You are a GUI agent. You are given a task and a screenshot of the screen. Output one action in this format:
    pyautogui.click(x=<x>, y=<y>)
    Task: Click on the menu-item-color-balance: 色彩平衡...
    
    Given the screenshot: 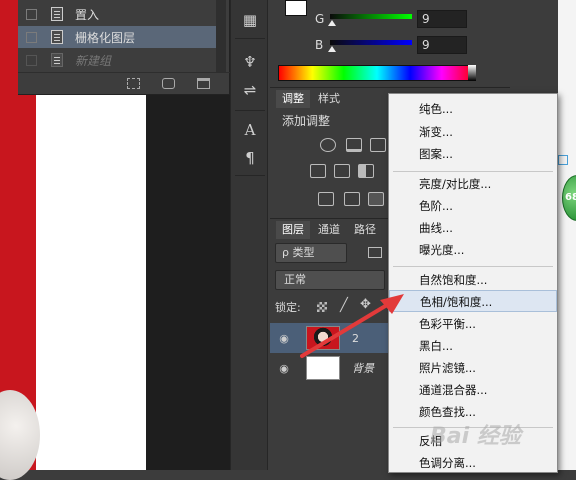 What is the action you would take?
    pyautogui.click(x=473, y=324)
    